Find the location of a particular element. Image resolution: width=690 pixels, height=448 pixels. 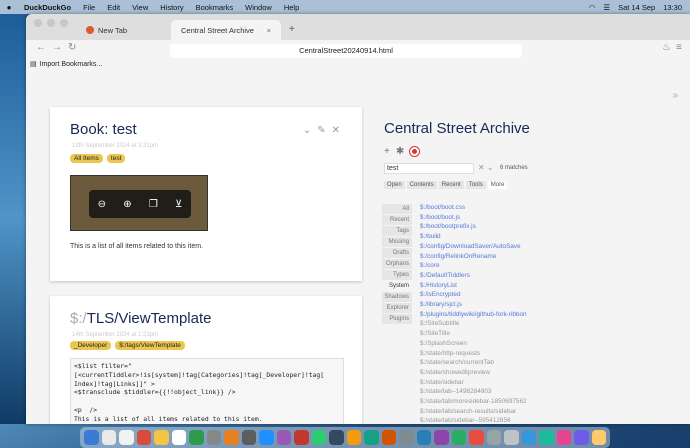

tab-contents: Contents is located at coordinates (421, 185).